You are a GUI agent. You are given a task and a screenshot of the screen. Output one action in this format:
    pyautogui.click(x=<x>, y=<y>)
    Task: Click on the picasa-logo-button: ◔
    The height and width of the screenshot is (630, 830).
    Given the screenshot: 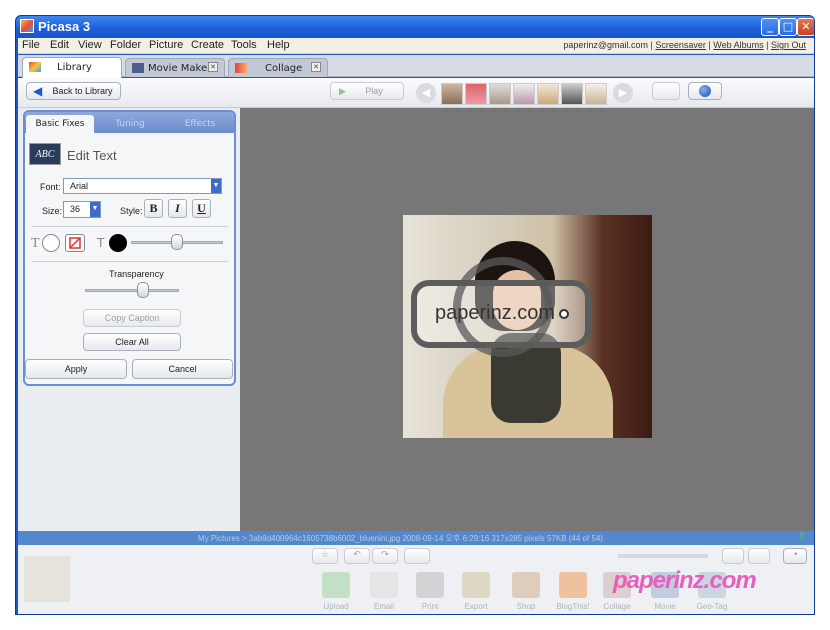 What is the action you would take?
    pyautogui.click(x=795, y=556)
    